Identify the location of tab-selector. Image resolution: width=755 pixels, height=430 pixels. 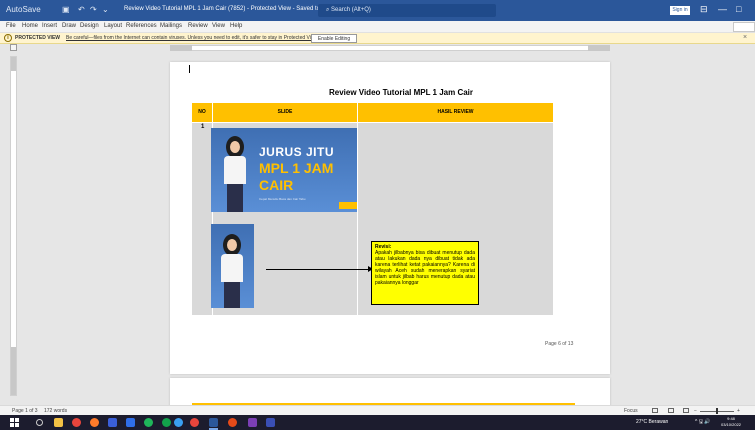
(13, 47).